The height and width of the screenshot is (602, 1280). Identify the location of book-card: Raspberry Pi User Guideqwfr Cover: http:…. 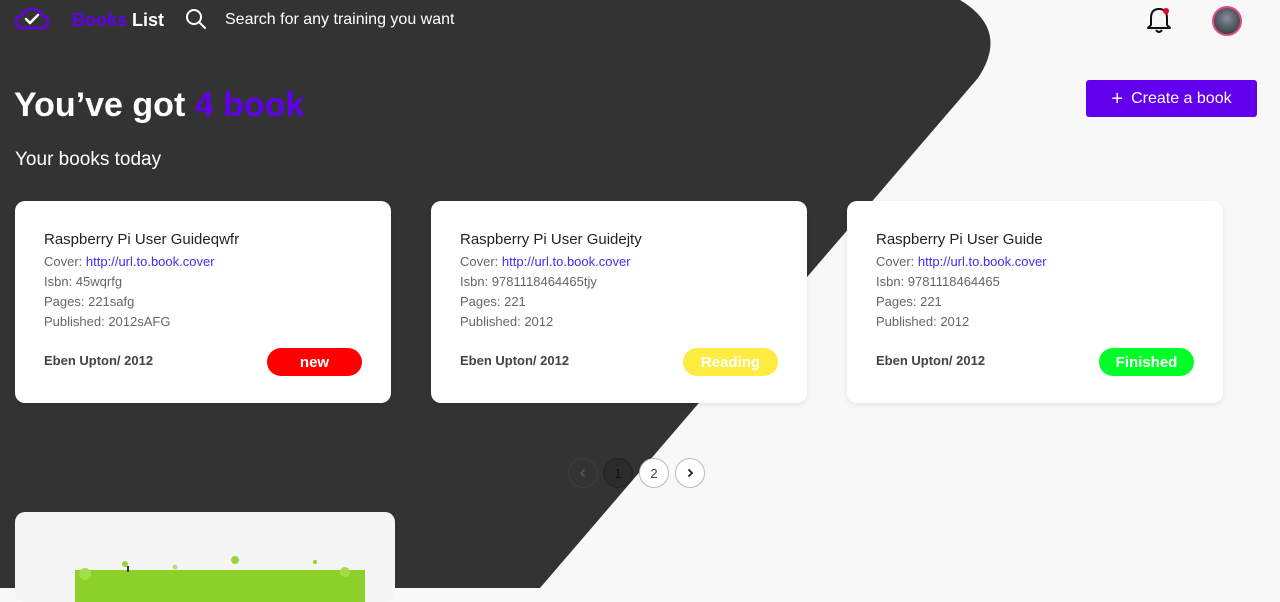
(203, 302).